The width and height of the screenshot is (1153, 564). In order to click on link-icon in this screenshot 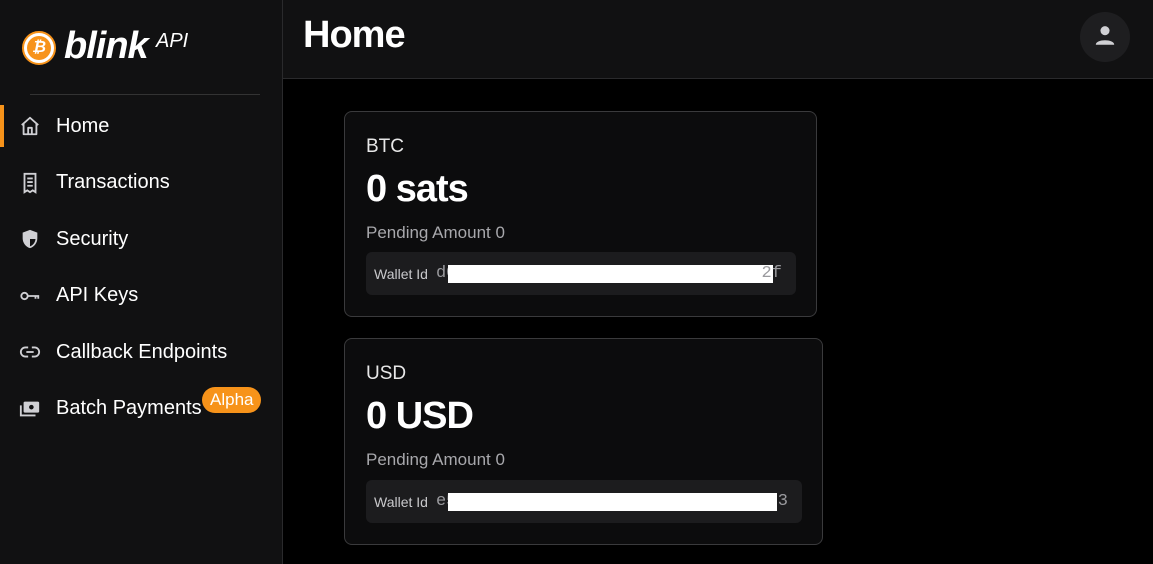, I will do `click(30, 352)`.